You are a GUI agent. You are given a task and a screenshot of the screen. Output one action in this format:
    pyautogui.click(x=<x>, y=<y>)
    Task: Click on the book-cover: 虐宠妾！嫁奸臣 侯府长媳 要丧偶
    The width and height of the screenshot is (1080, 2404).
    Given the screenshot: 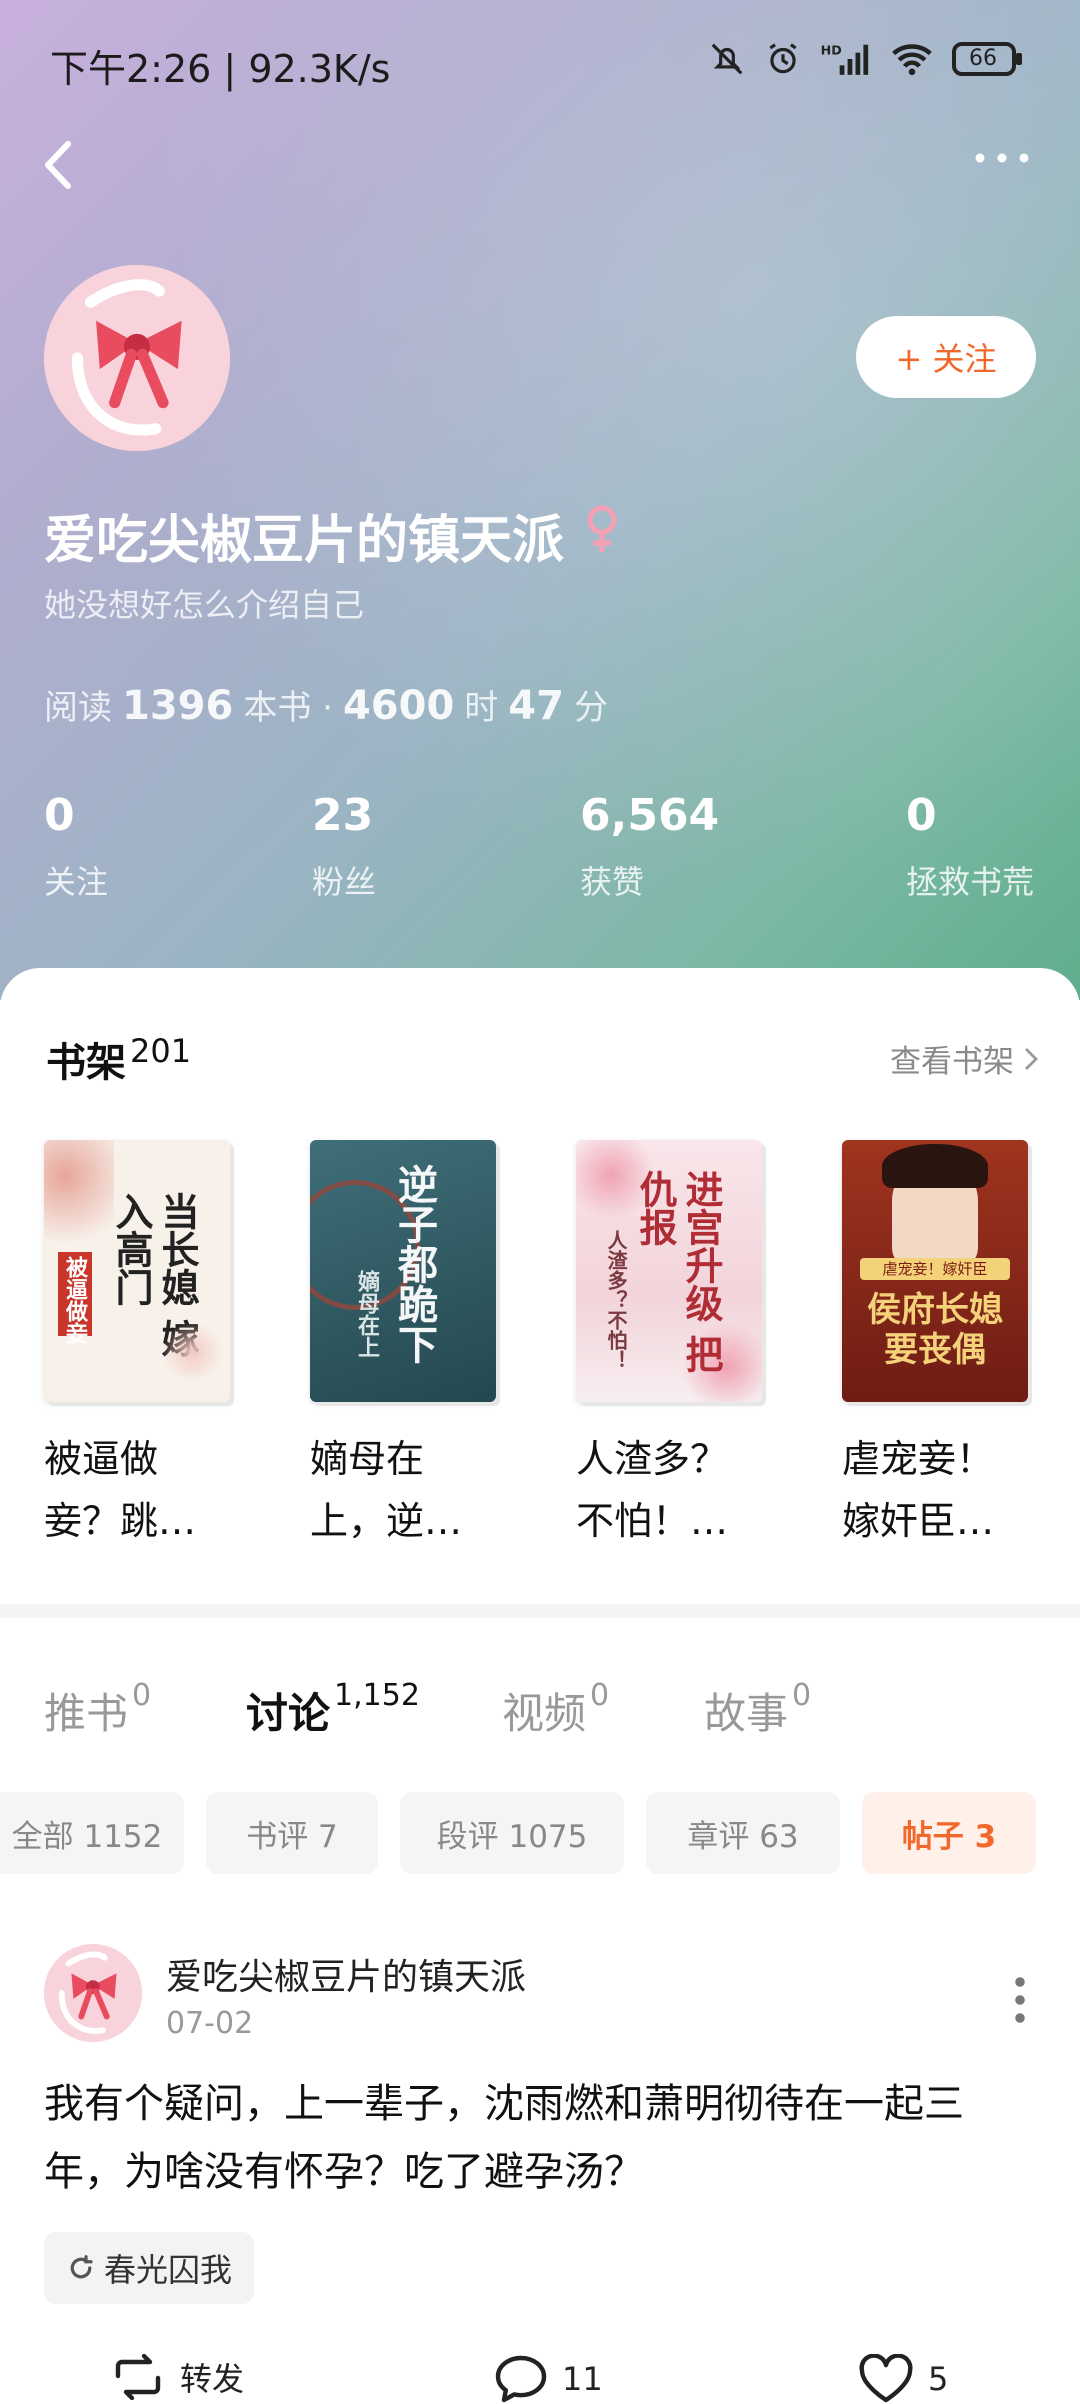 What is the action you would take?
    pyautogui.click(x=935, y=1271)
    